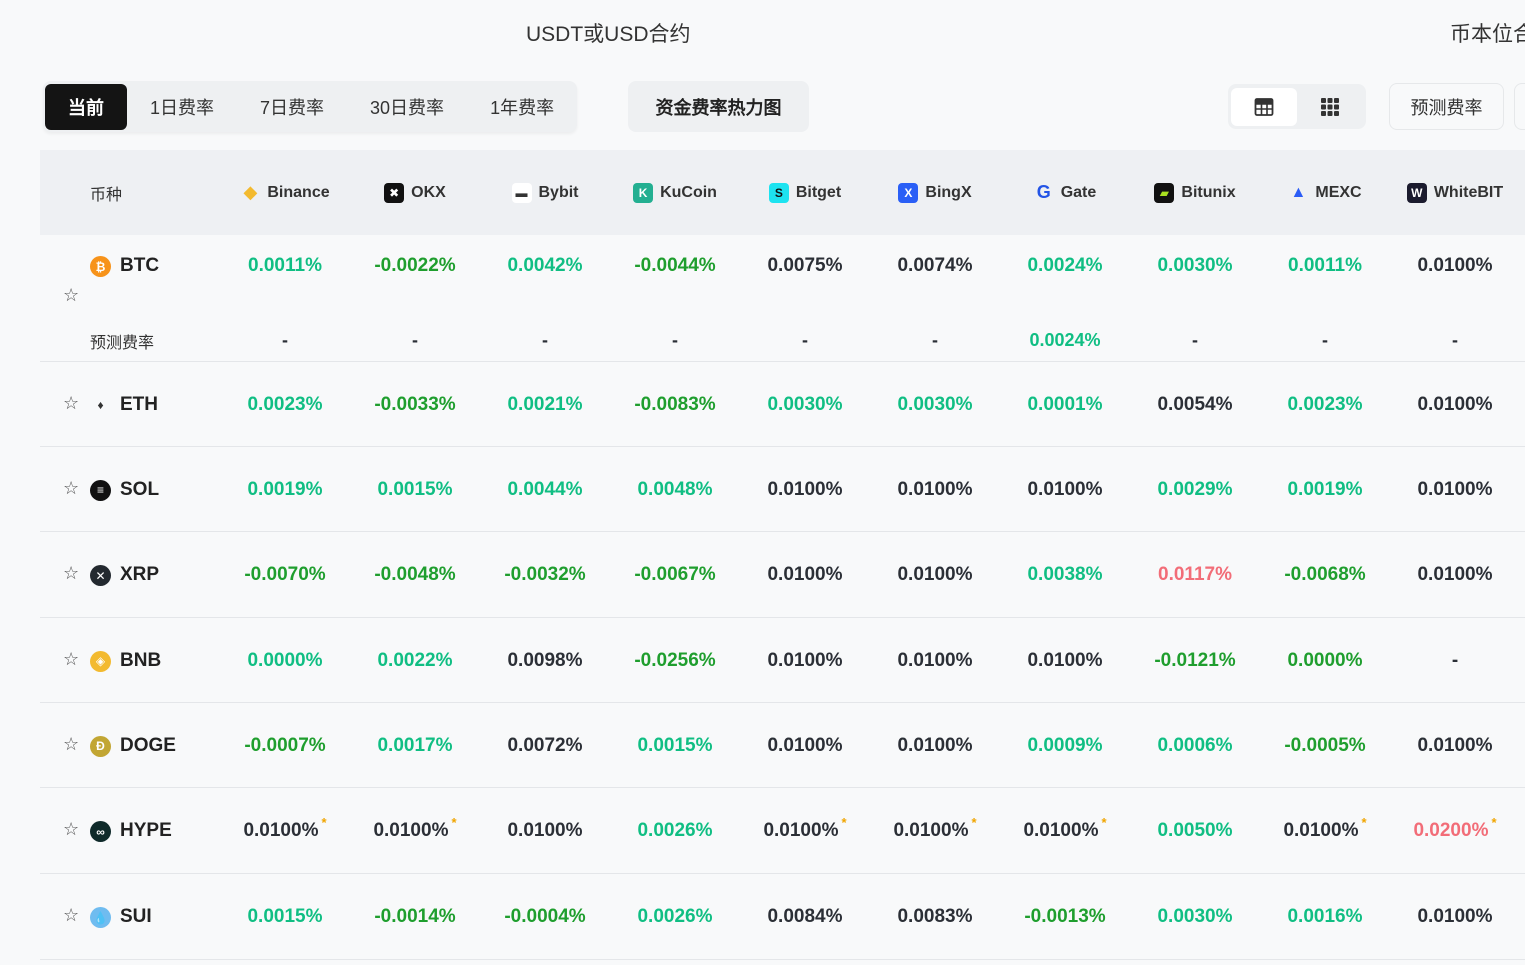 Image resolution: width=1525 pixels, height=965 pixels. I want to click on grid-view-icon, so click(1330, 107).